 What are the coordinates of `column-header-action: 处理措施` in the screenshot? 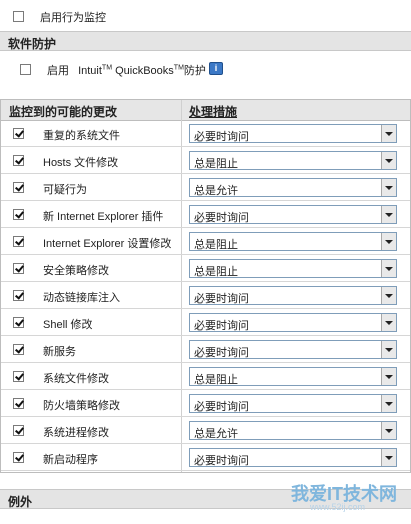 It's located at (213, 111).